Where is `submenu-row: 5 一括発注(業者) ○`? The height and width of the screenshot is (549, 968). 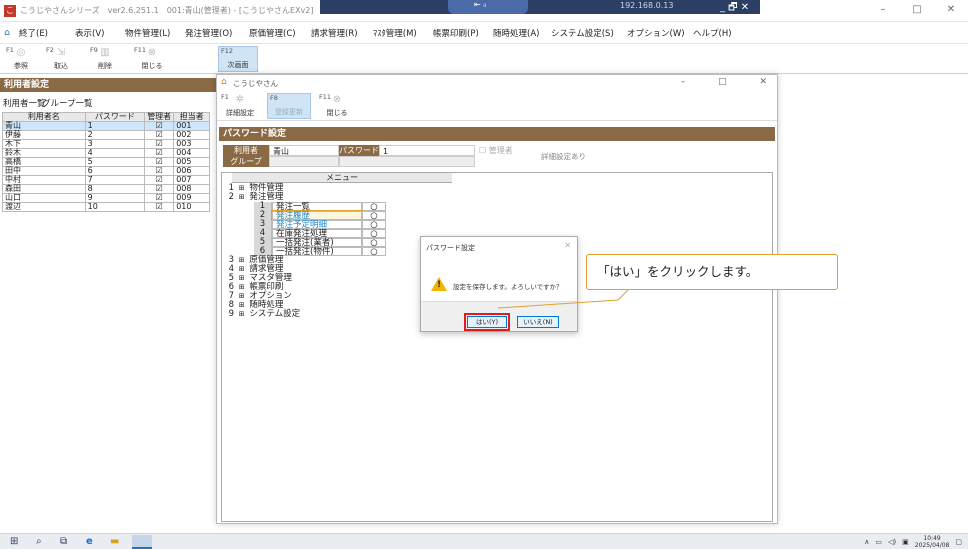
submenu-row: 5 一括発注(業者) ○ is located at coordinates (351, 243).